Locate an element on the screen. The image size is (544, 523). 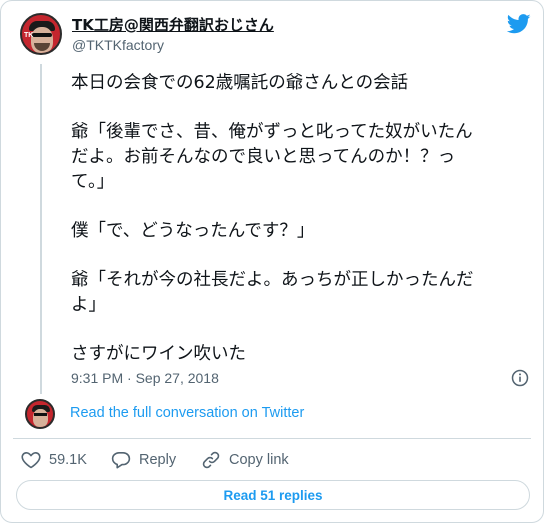
twitter-bird-icon is located at coordinates (519, 24).